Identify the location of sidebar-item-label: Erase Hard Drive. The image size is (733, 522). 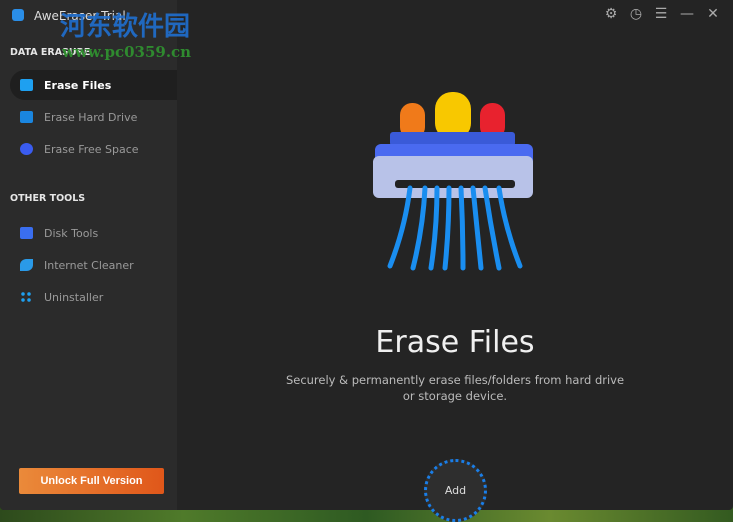
(91, 117).